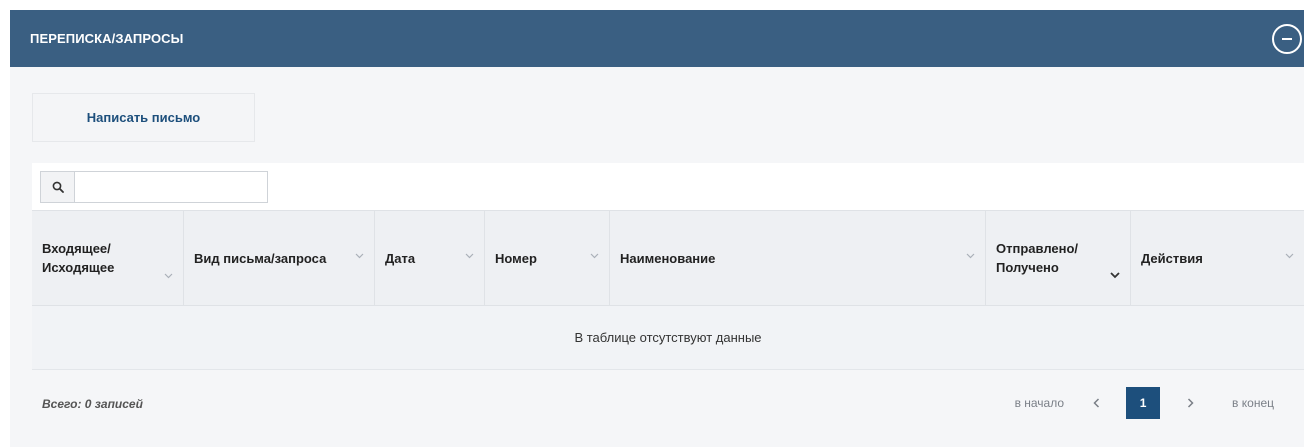 The width and height of the screenshot is (1304, 447). What do you see at coordinates (400, 258) in the screenshot?
I see `column-header-label: Дата` at bounding box center [400, 258].